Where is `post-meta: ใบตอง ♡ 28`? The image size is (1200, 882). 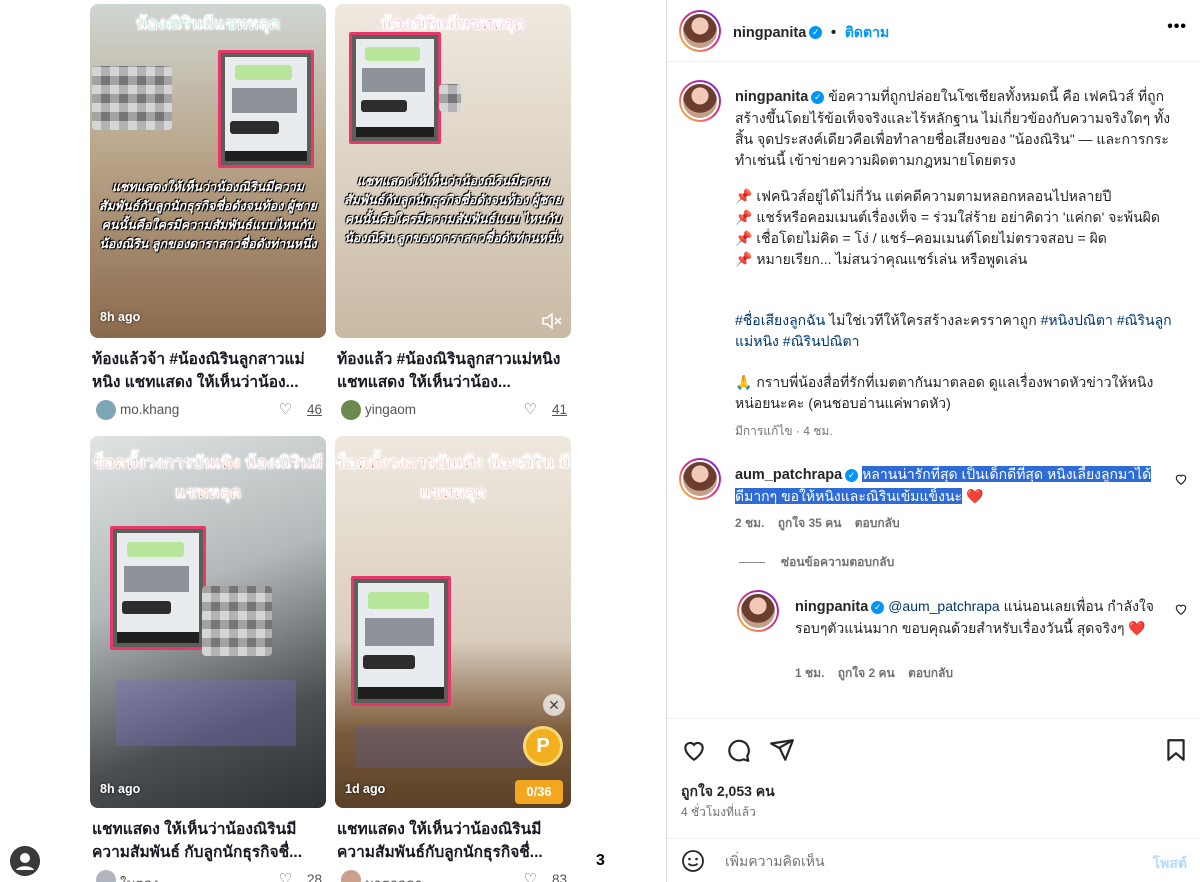
post-meta: ใบตอง ♡ 28 is located at coordinates (209, 876).